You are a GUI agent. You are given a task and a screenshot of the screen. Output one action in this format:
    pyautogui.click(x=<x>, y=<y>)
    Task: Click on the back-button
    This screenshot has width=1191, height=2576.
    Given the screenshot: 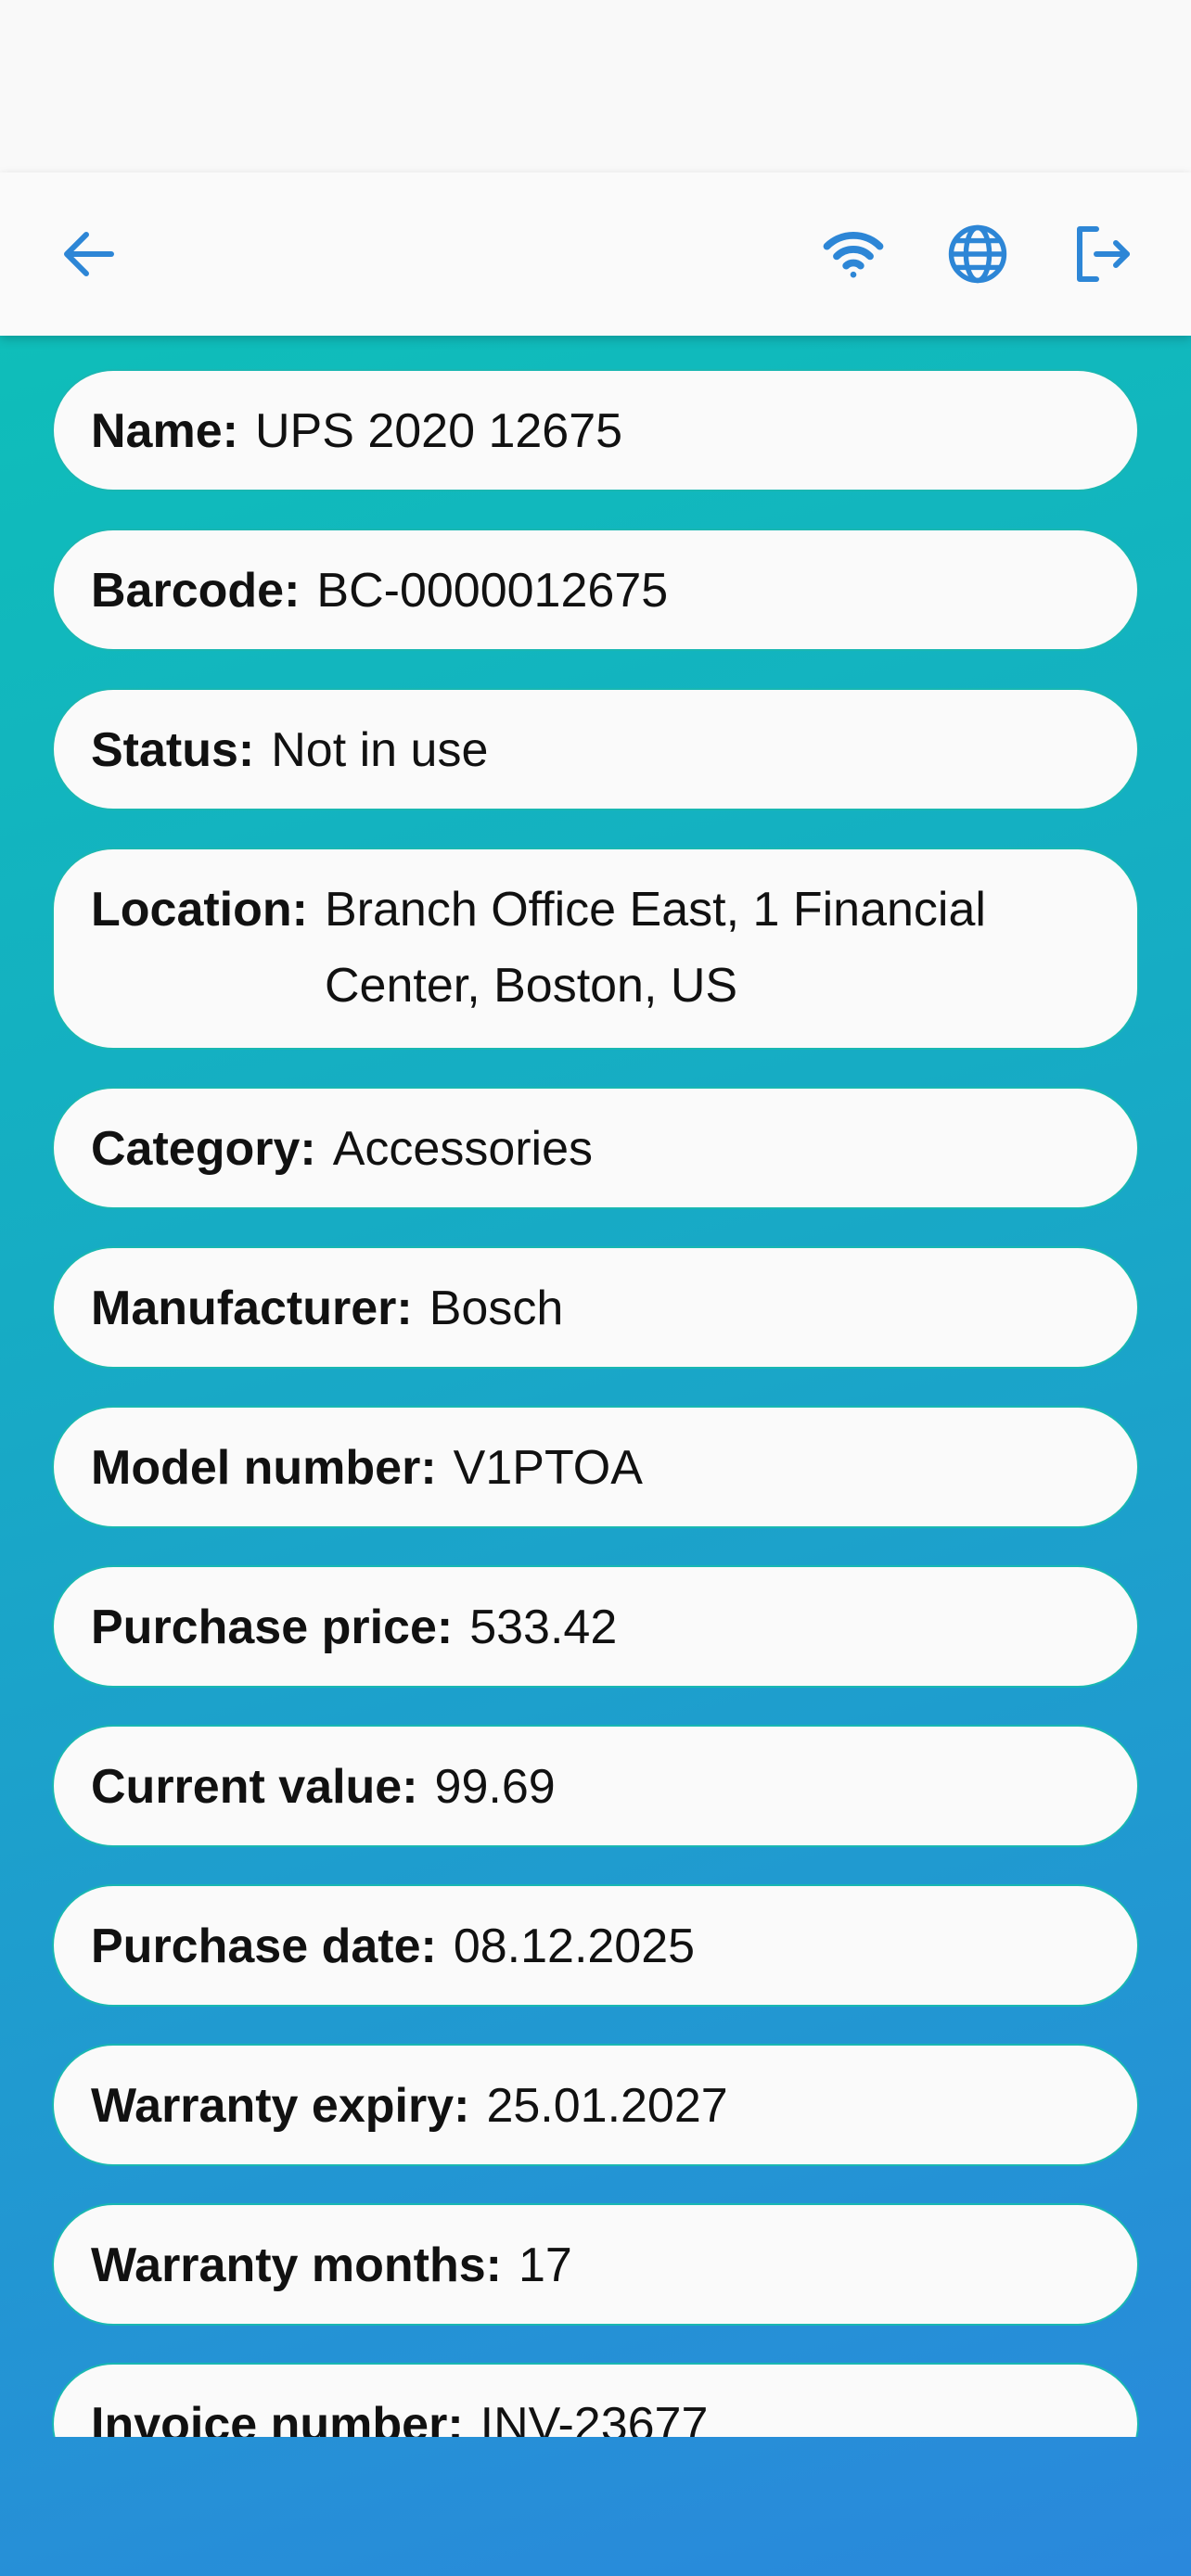 What is the action you would take?
    pyautogui.click(x=89, y=254)
    